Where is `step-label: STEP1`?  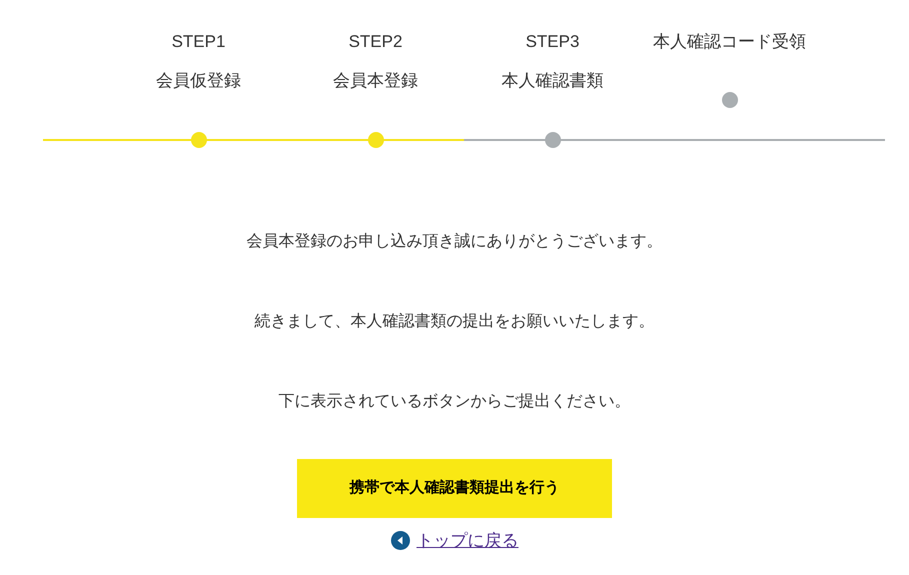 step-label: STEP1 is located at coordinates (199, 42).